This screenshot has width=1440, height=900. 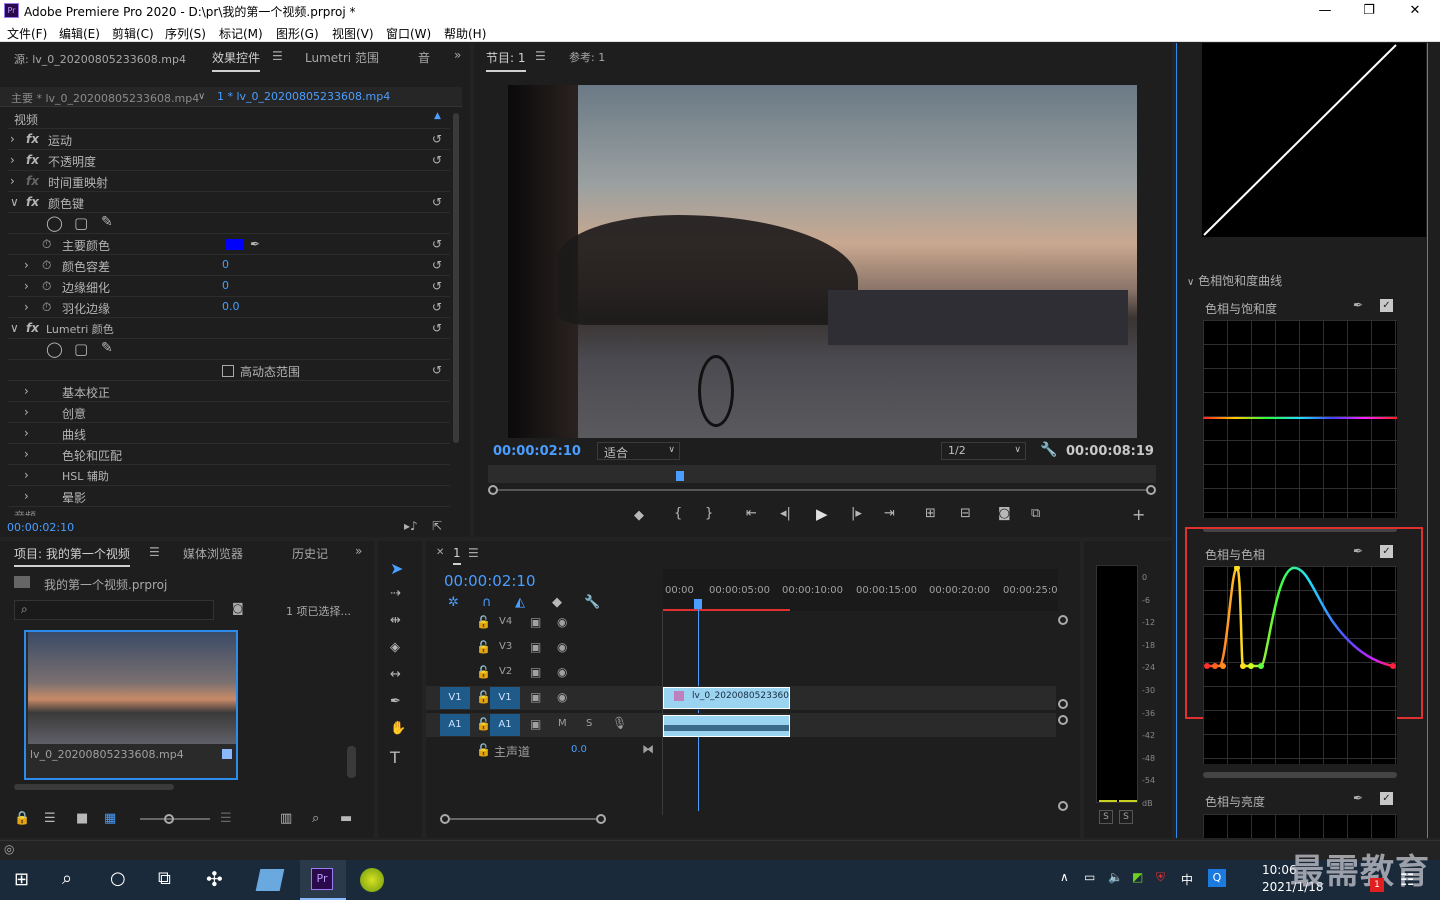 I want to click on scroll-up-icon: ▲, so click(x=437, y=116).